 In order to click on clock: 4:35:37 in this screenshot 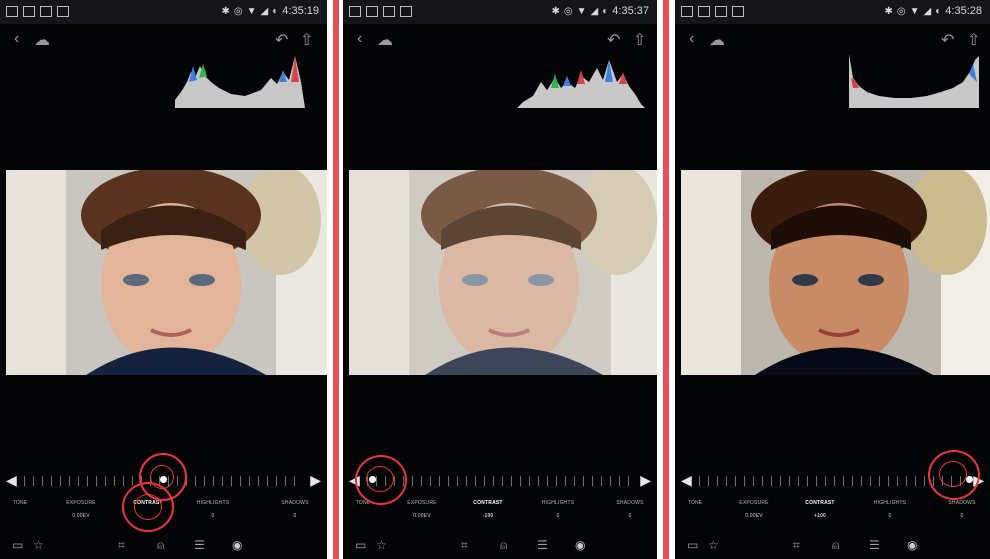, I will do `click(630, 11)`.